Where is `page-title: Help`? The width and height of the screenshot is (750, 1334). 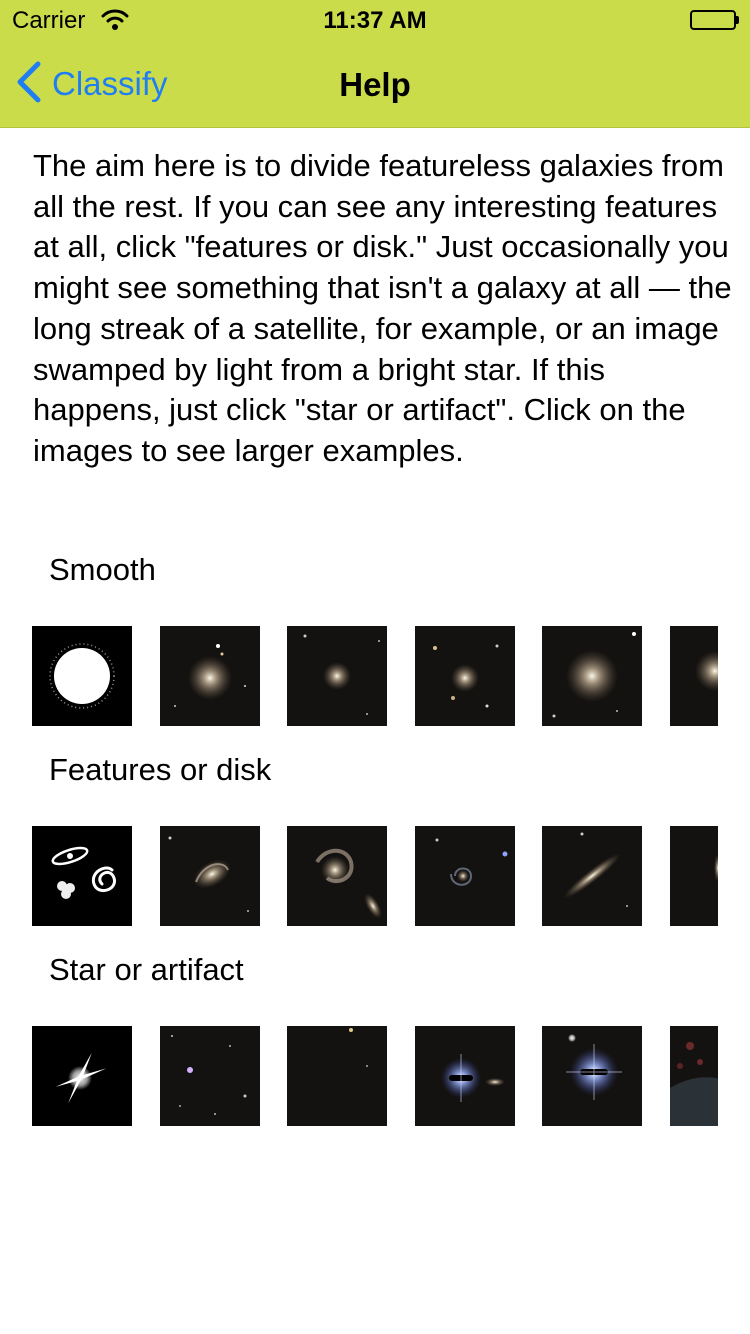
page-title: Help is located at coordinates (375, 84).